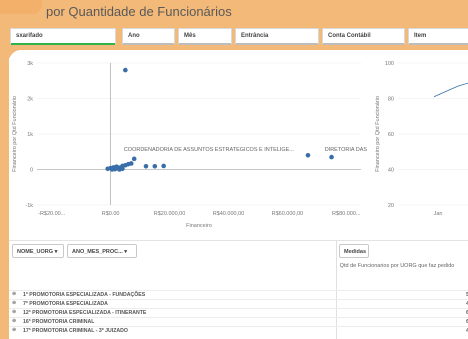  I want to click on table-row: ⊕ 17ª PROMOTORIA CRIMINAL - 3º JUIZADO 4, so click(238, 330).